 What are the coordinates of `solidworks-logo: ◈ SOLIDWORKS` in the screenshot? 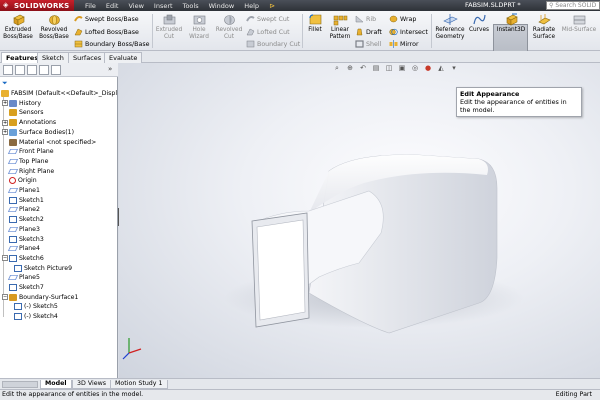 It's located at (37, 5).